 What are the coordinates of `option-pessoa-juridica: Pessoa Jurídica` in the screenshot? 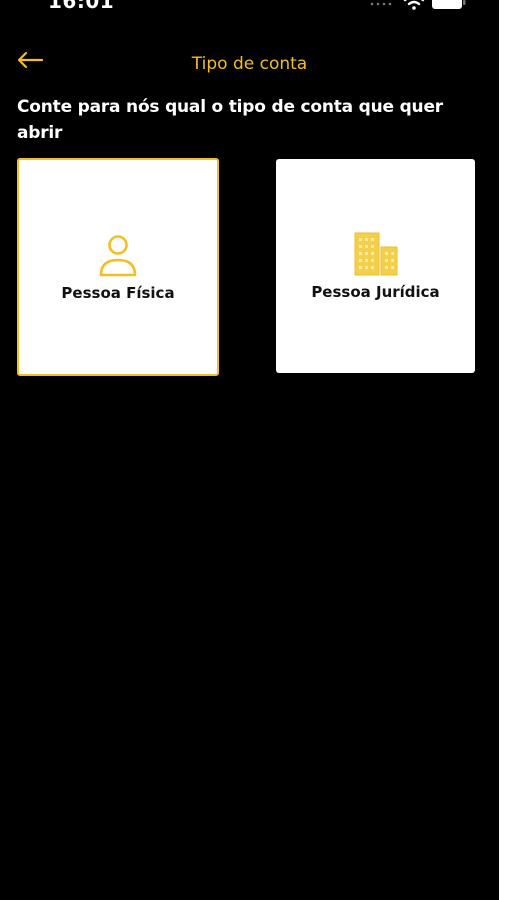 It's located at (375, 266).